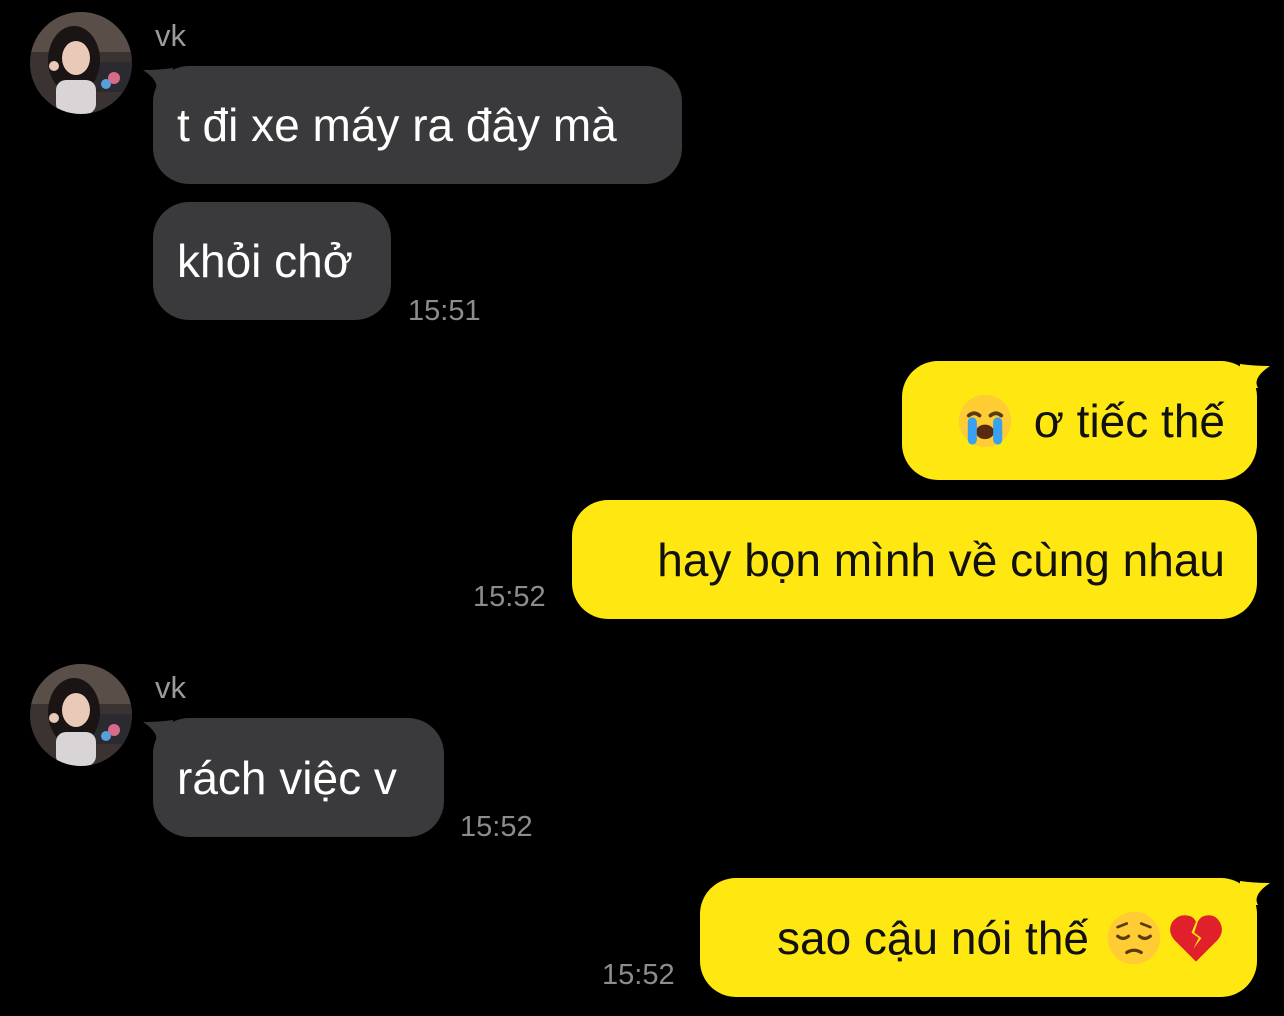 The height and width of the screenshot is (1016, 1284). I want to click on message-bubble-outgoing: hay bọn mình về cùng nhau, so click(914, 559).